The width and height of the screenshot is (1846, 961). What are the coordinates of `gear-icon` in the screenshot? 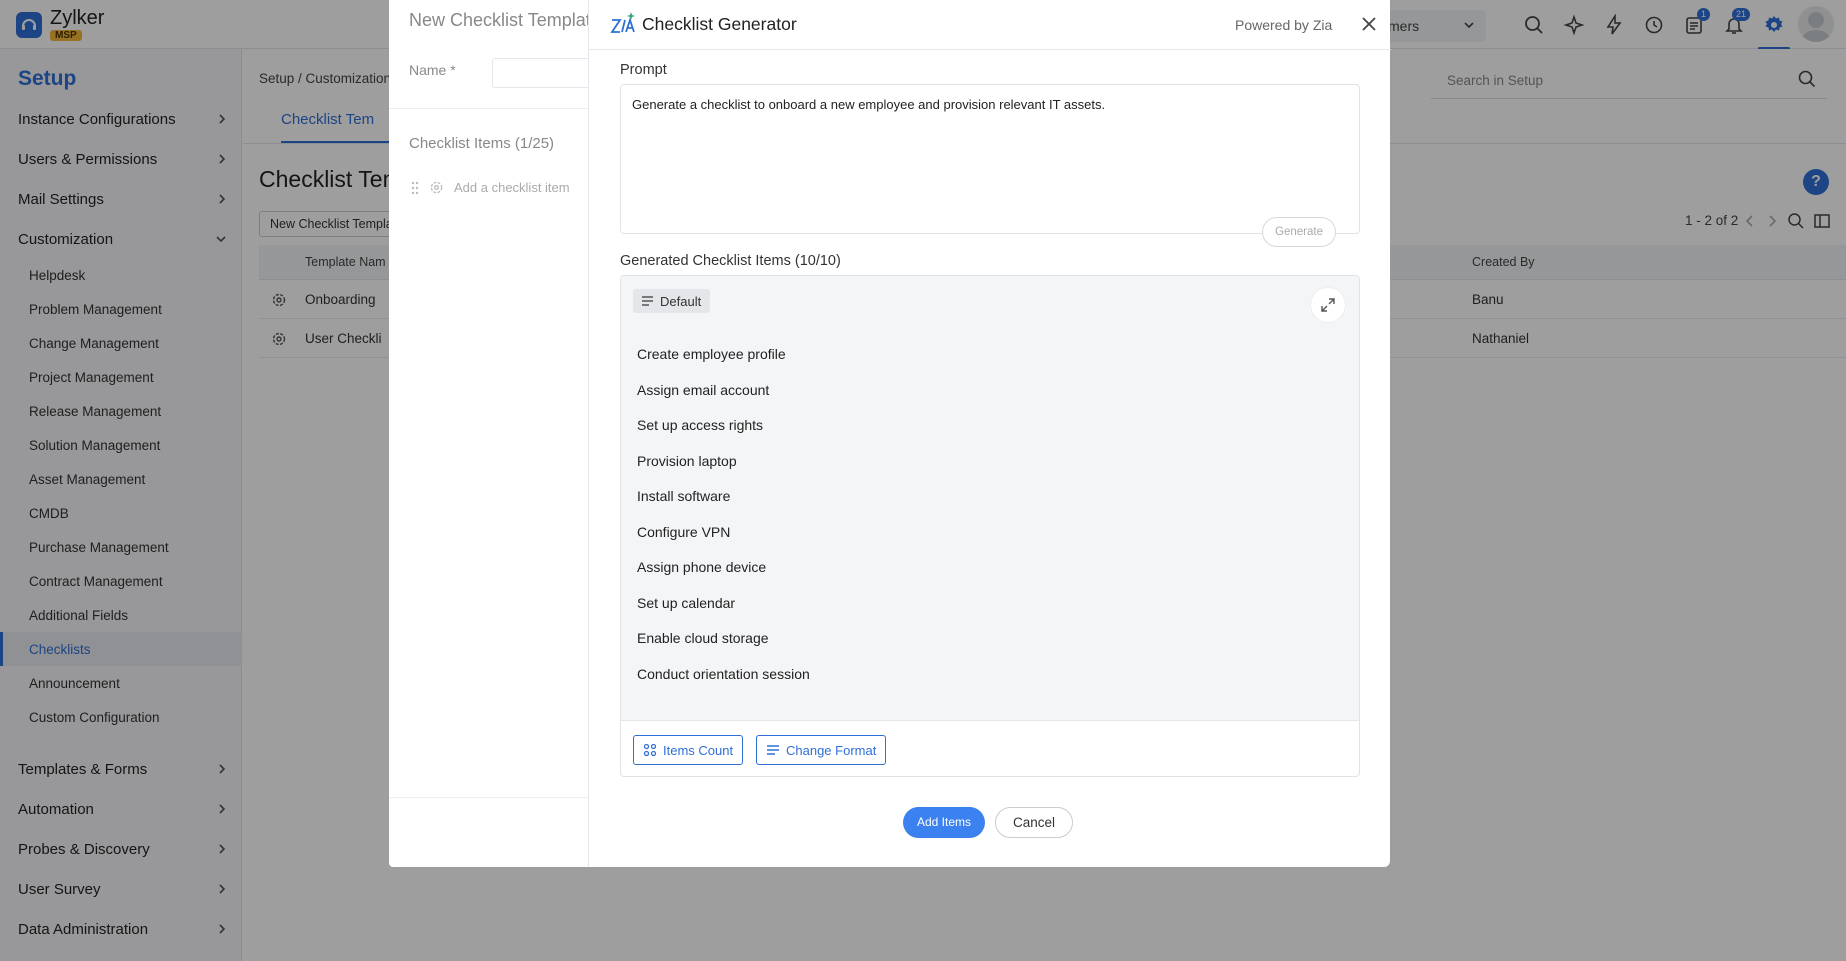 It's located at (436, 187).